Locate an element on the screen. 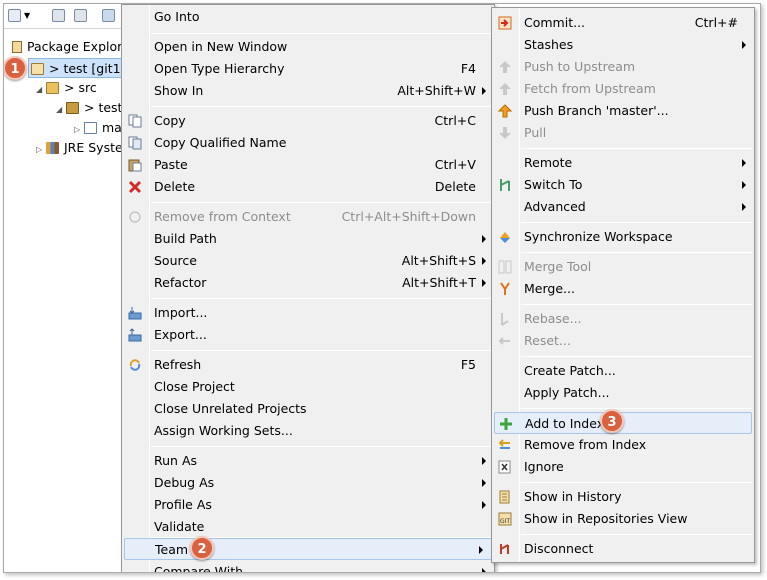  tree-item-java-file: ▷ ma is located at coordinates (98, 128).